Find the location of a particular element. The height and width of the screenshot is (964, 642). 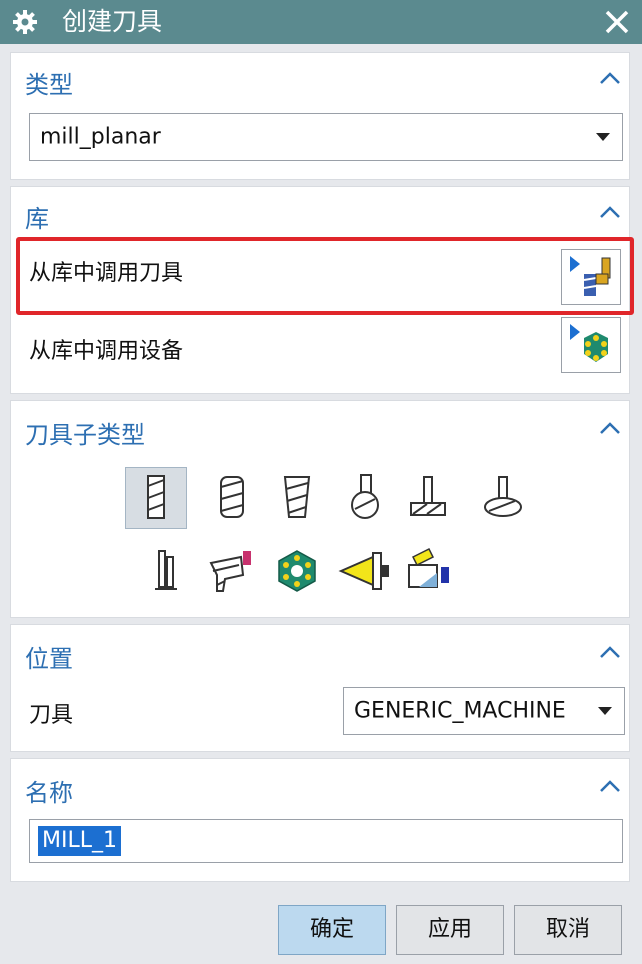

cancel-button: 取消 is located at coordinates (568, 930).